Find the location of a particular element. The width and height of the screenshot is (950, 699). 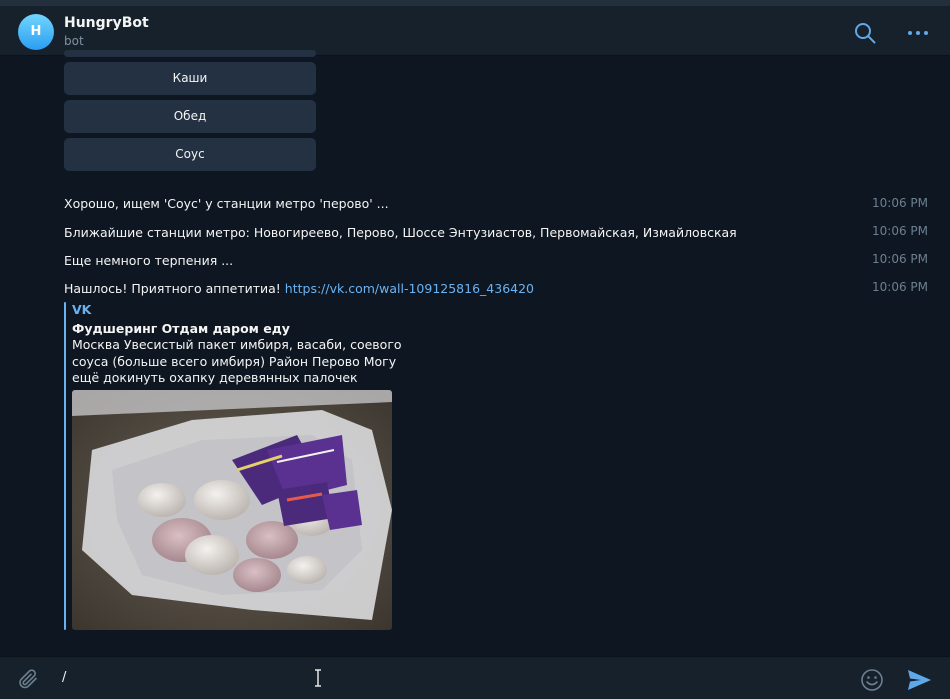

chat-header: H HungryBot bot is located at coordinates (475, 31).